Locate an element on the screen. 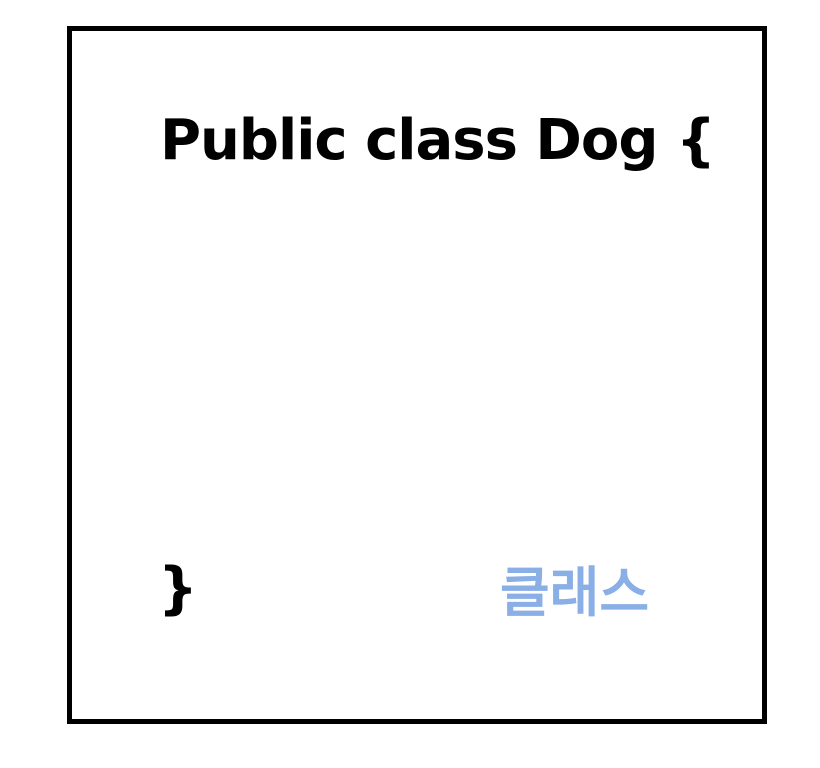  class-declaration-line: Public class Dog { is located at coordinates (438, 140).